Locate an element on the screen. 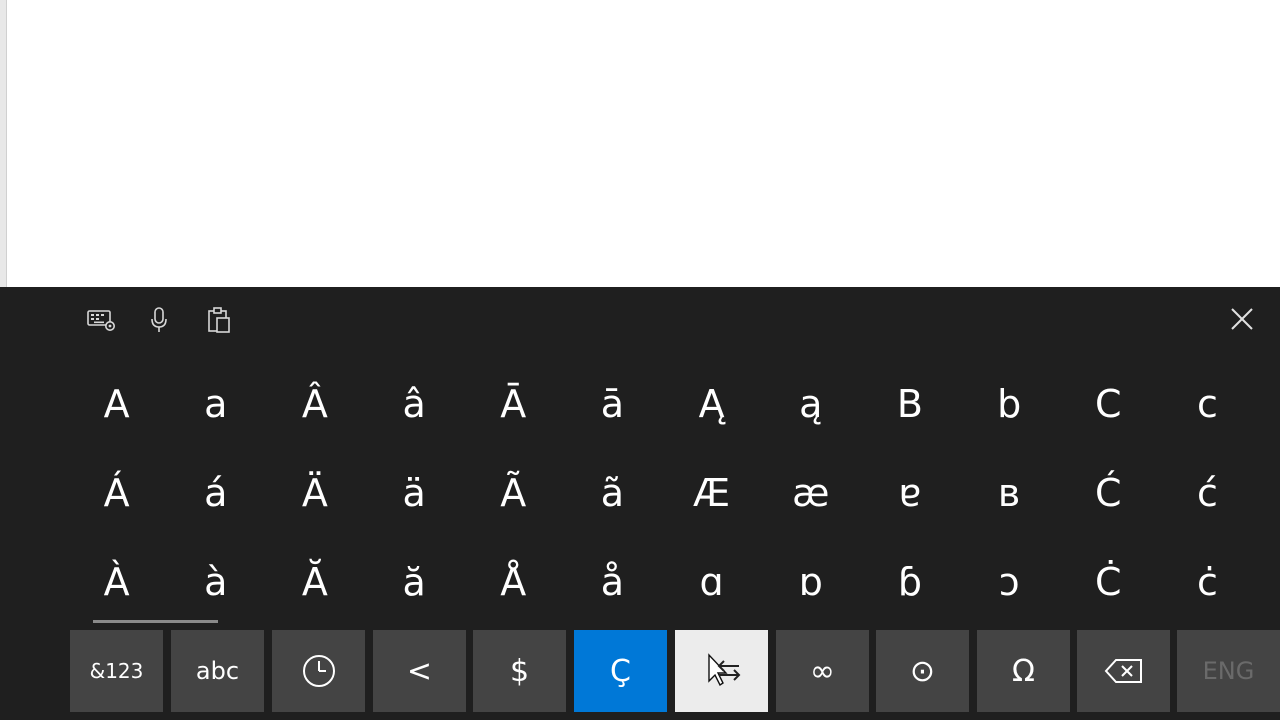  char-key: Ć is located at coordinates (1108, 492).